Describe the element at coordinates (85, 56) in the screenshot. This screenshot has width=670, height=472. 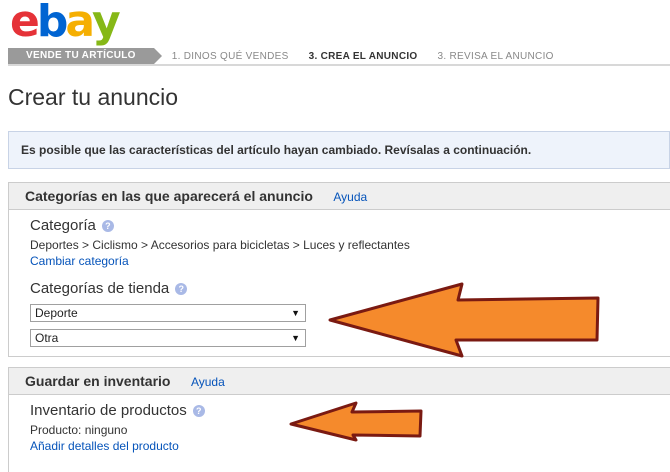
I see `step-sell-item: VENDE TU ARTÍCULO` at that location.